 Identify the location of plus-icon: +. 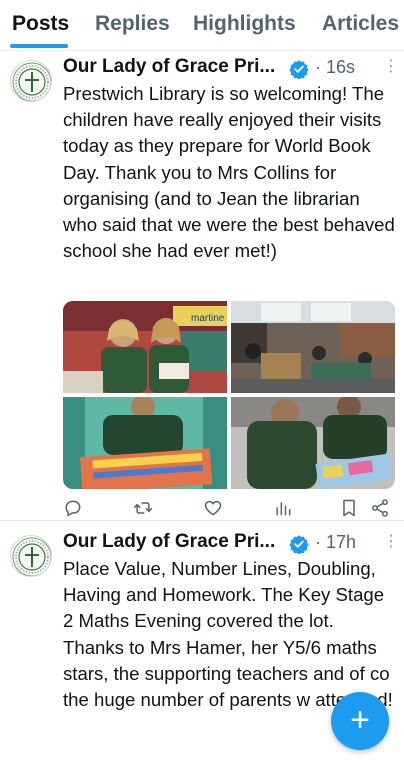
(360, 720).